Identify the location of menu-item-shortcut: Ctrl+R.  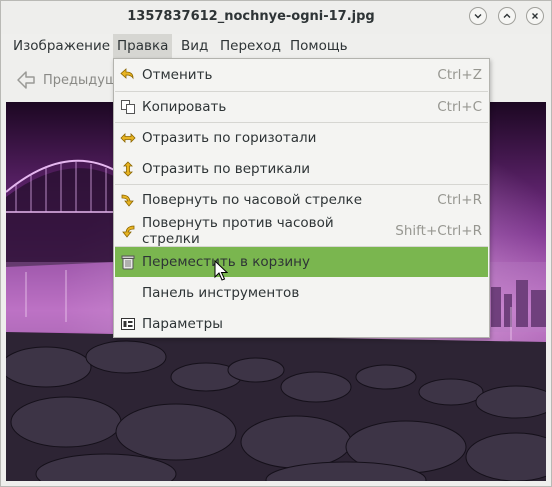
(459, 200).